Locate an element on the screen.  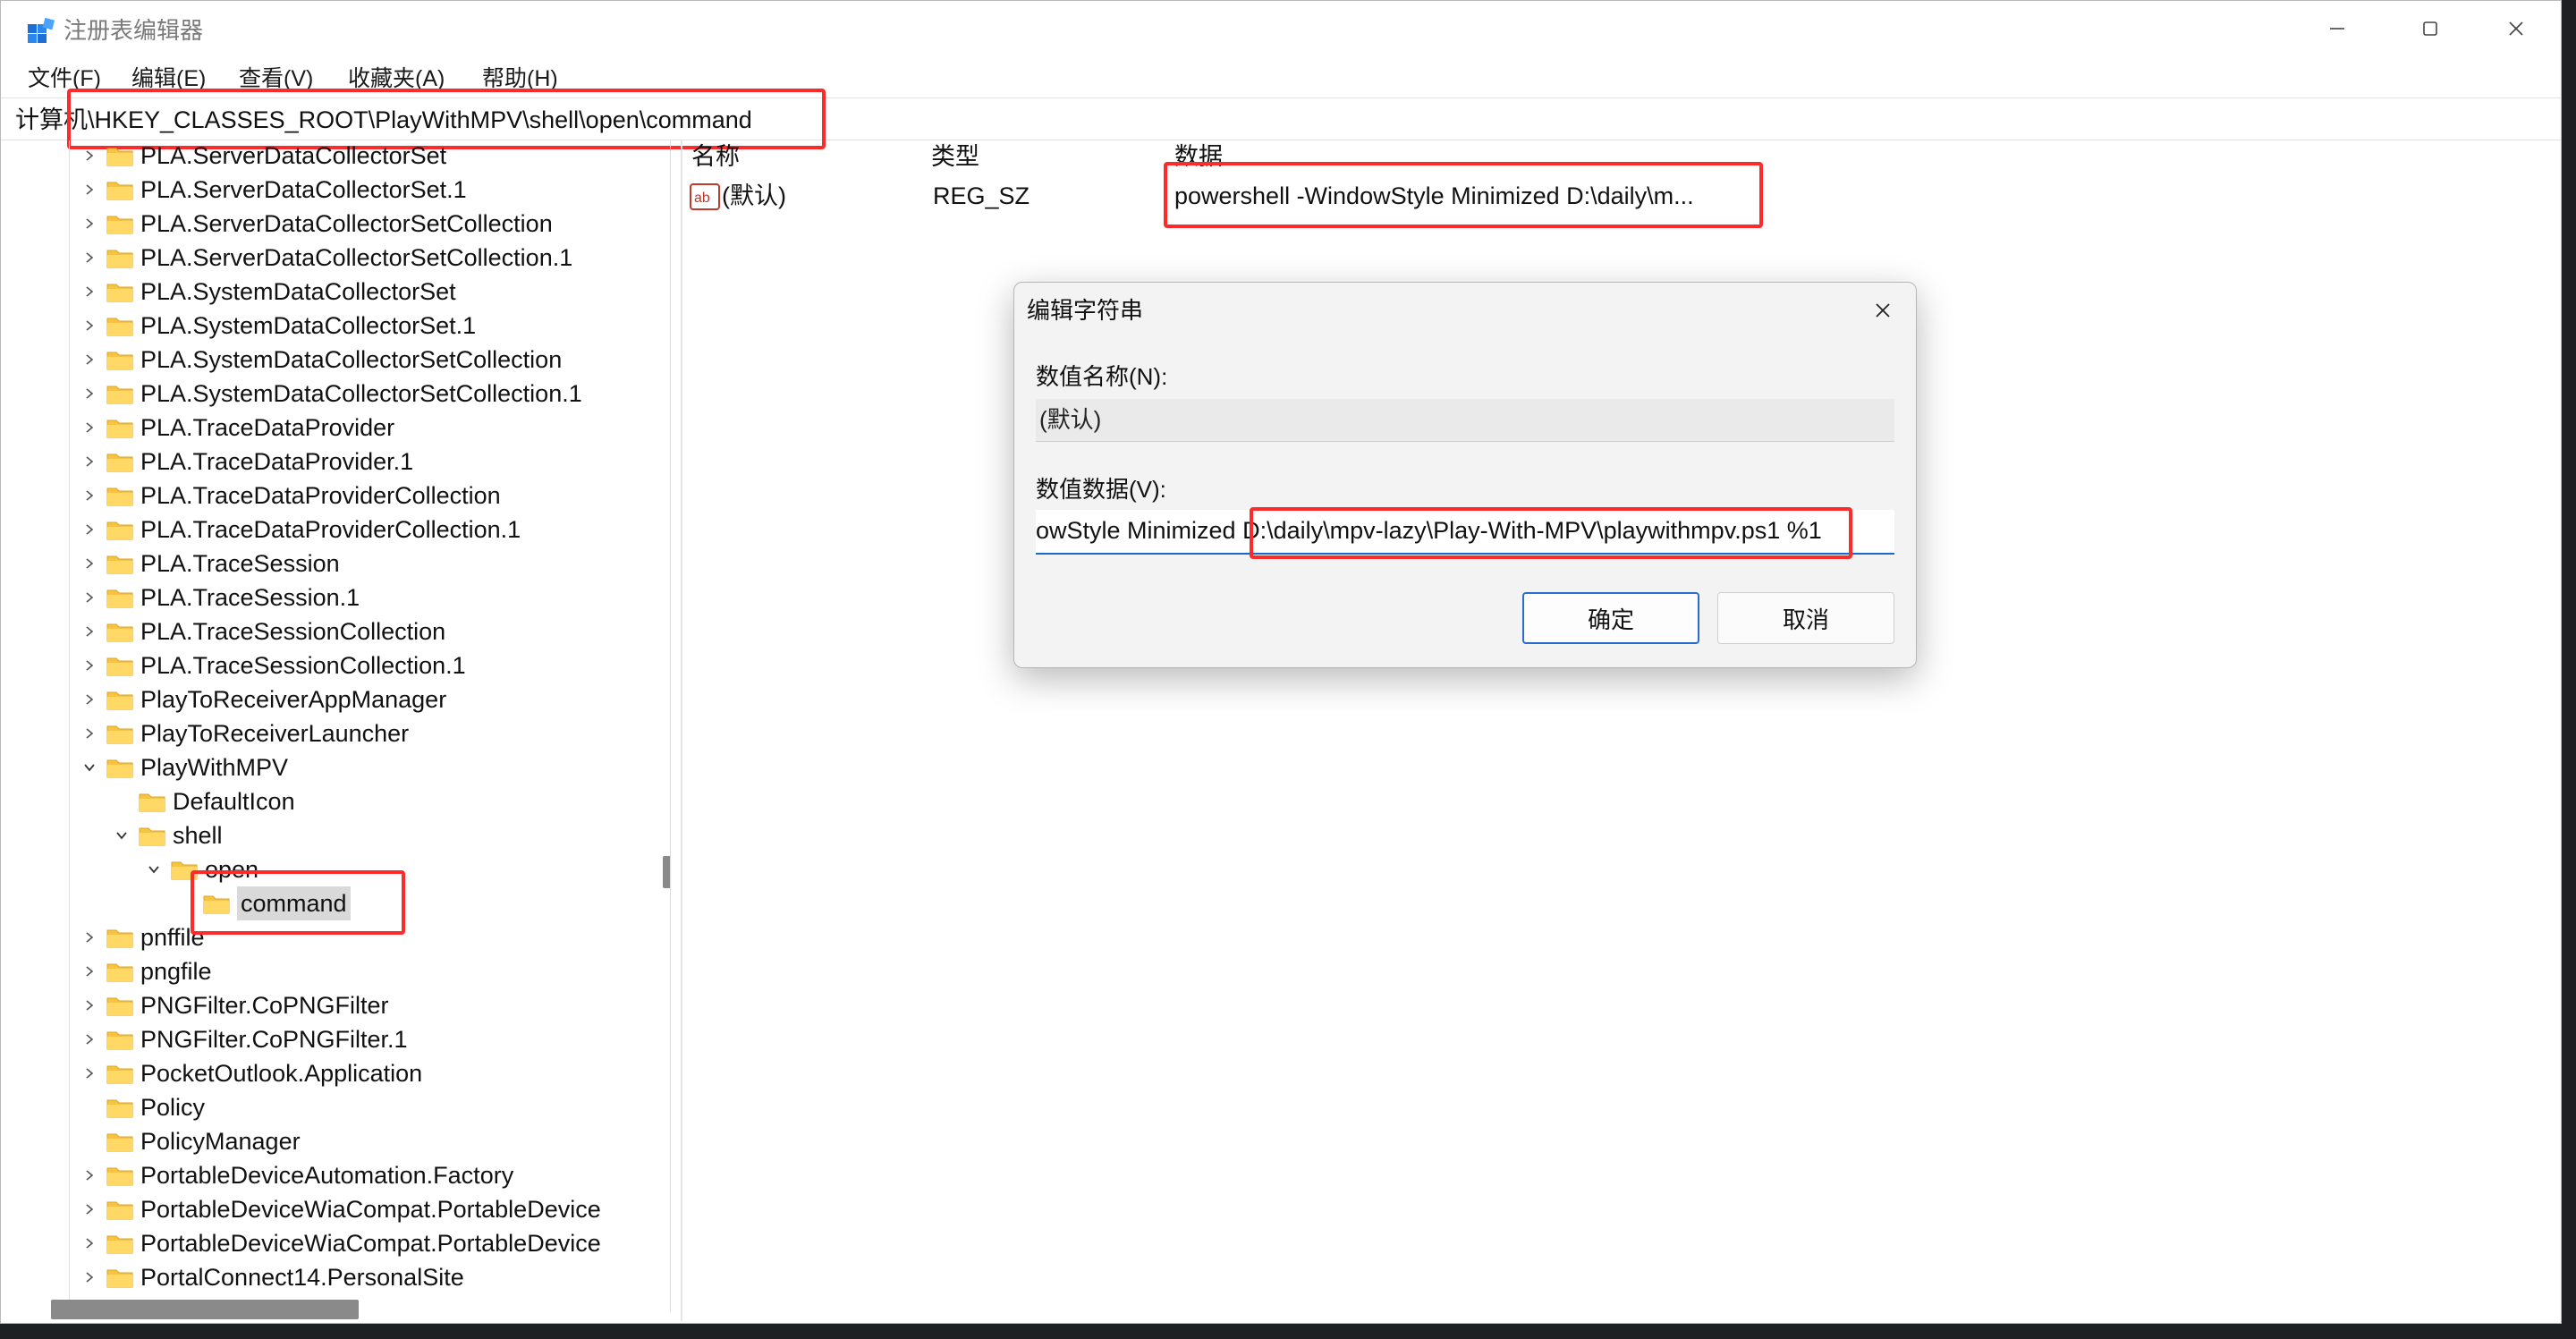
tree-item: PLA.ServerDataCollectorSetCollection.1 is located at coordinates (326, 258).